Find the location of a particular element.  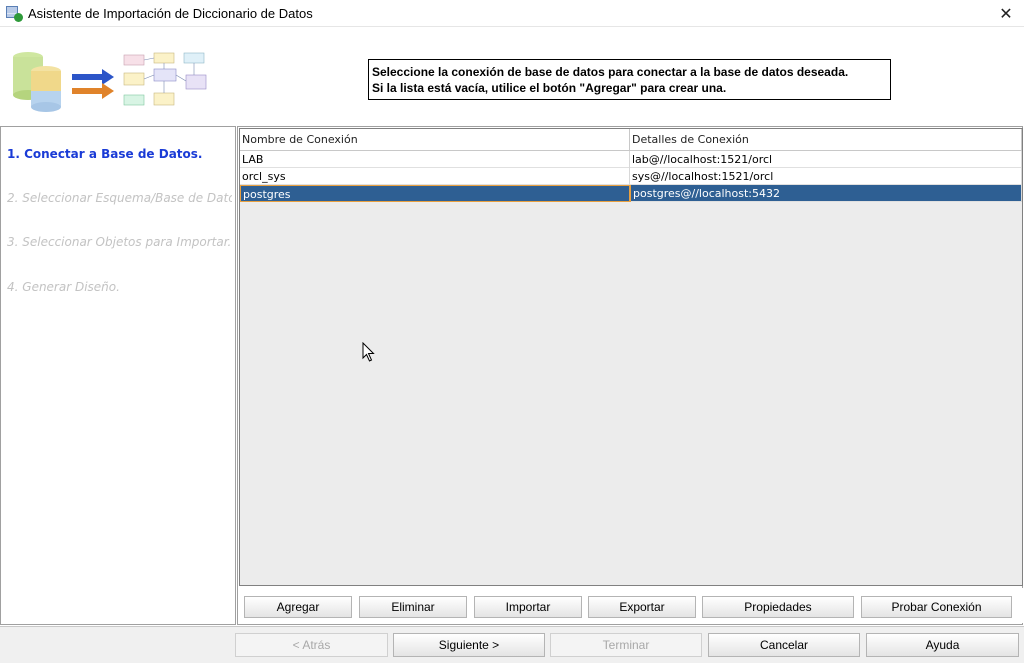

table-row-selected: postgres postgres@//localhost:5432 is located at coordinates (631, 193).